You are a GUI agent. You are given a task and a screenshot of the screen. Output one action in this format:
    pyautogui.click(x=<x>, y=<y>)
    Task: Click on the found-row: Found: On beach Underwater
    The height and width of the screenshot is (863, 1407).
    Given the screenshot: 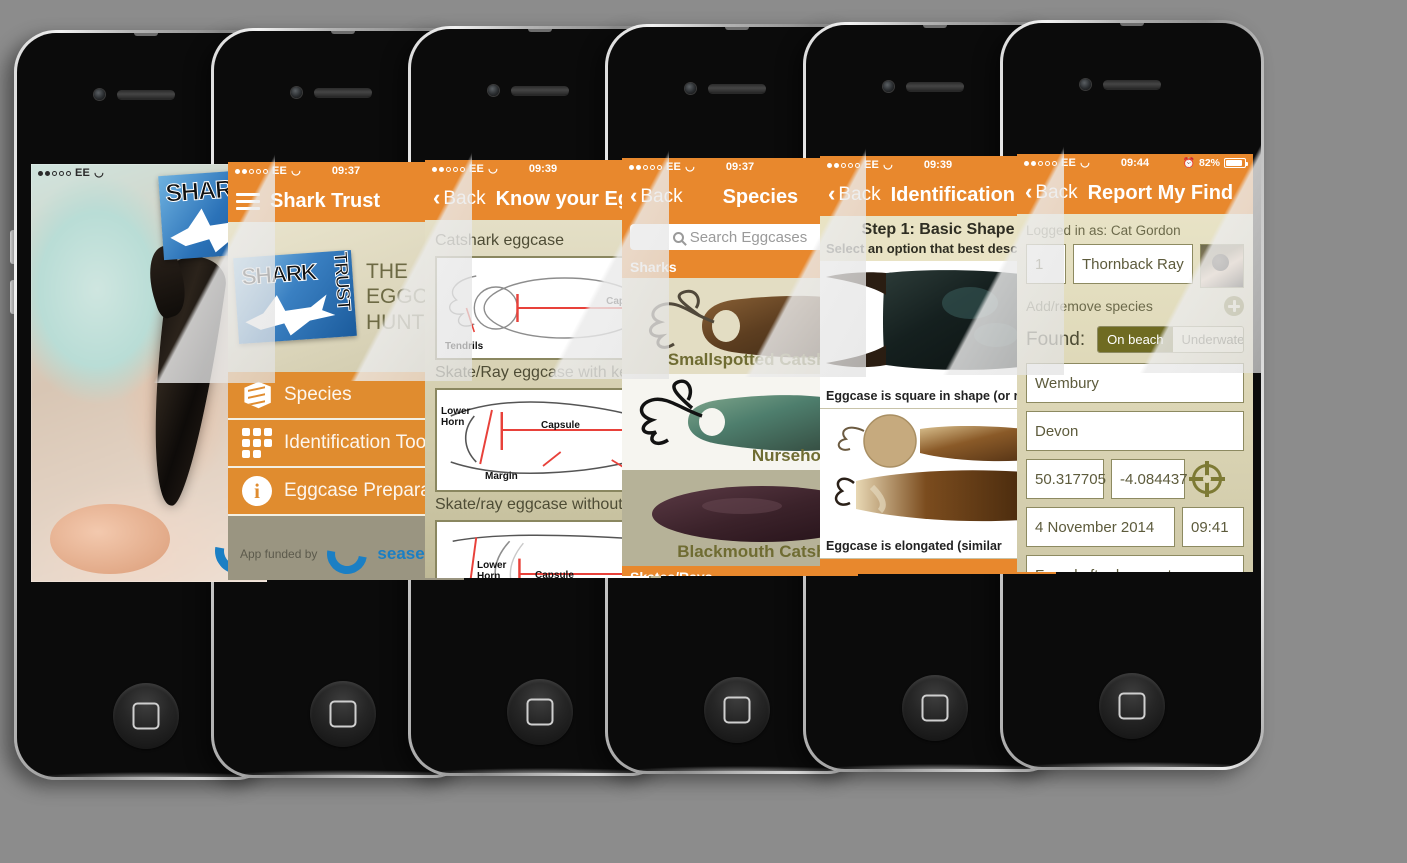 What is the action you would take?
    pyautogui.click(x=1135, y=339)
    